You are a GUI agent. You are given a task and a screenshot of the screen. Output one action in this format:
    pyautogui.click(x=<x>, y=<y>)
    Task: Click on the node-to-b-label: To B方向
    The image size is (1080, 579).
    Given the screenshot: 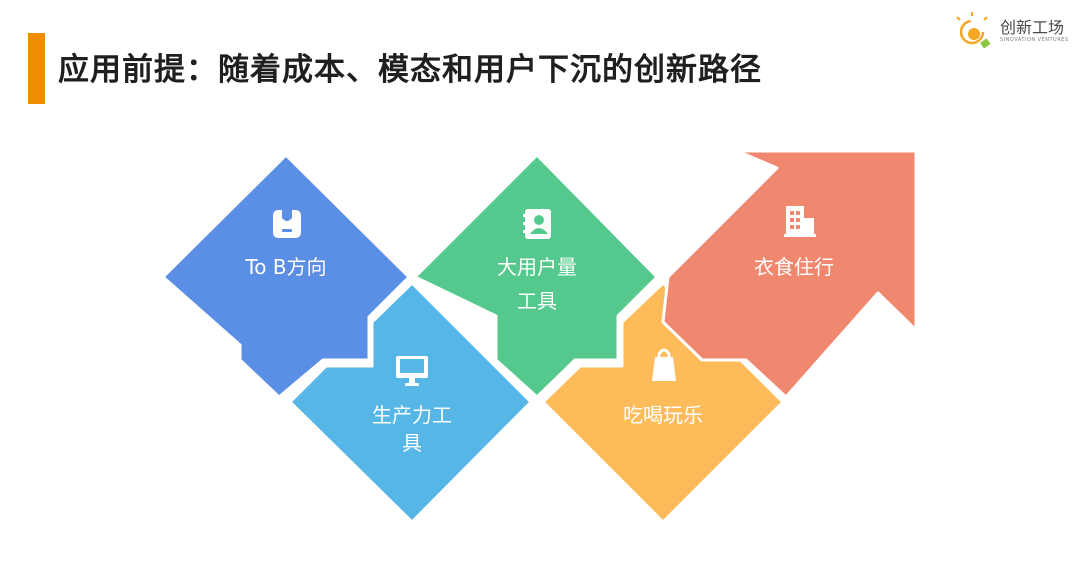 What is the action you would take?
    pyautogui.click(x=286, y=267)
    